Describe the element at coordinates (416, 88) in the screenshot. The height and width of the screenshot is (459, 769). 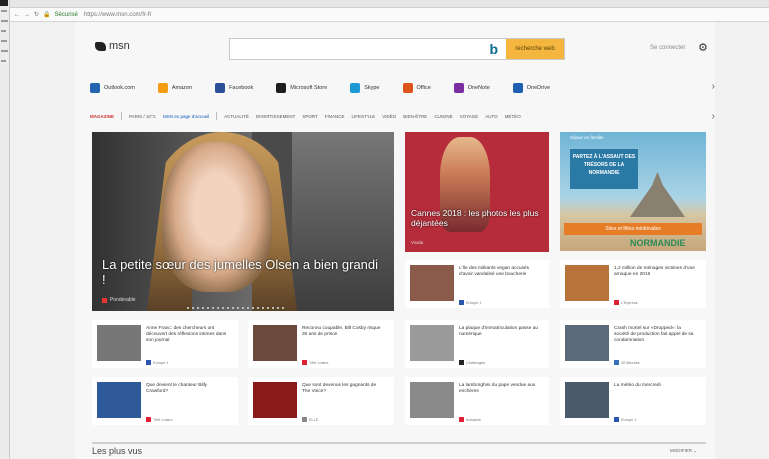
I see `quicklink-office: Office` at that location.